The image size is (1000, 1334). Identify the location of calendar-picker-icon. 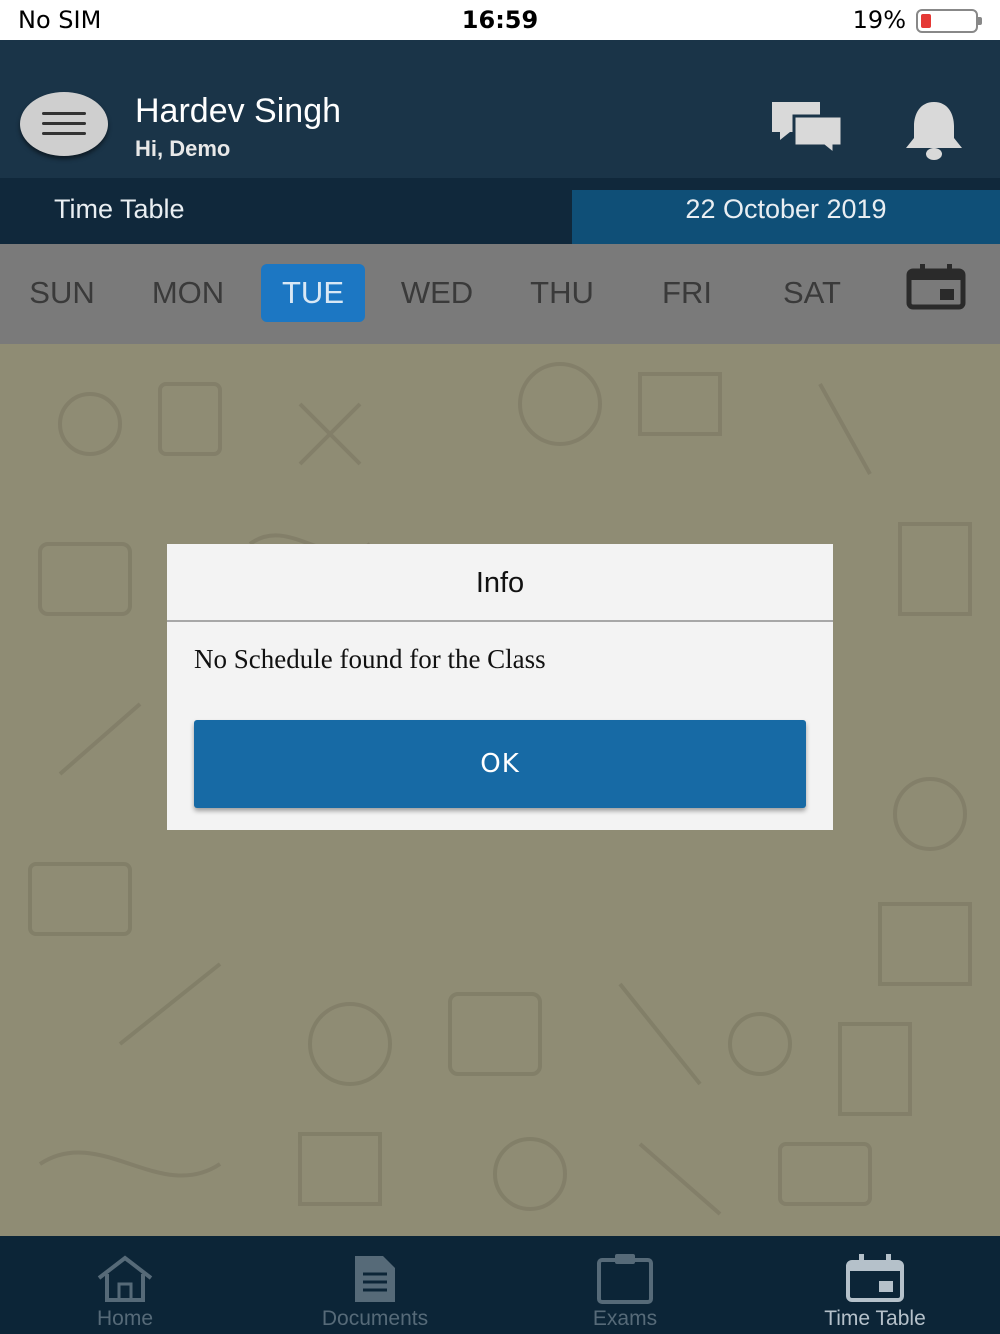
(936, 287).